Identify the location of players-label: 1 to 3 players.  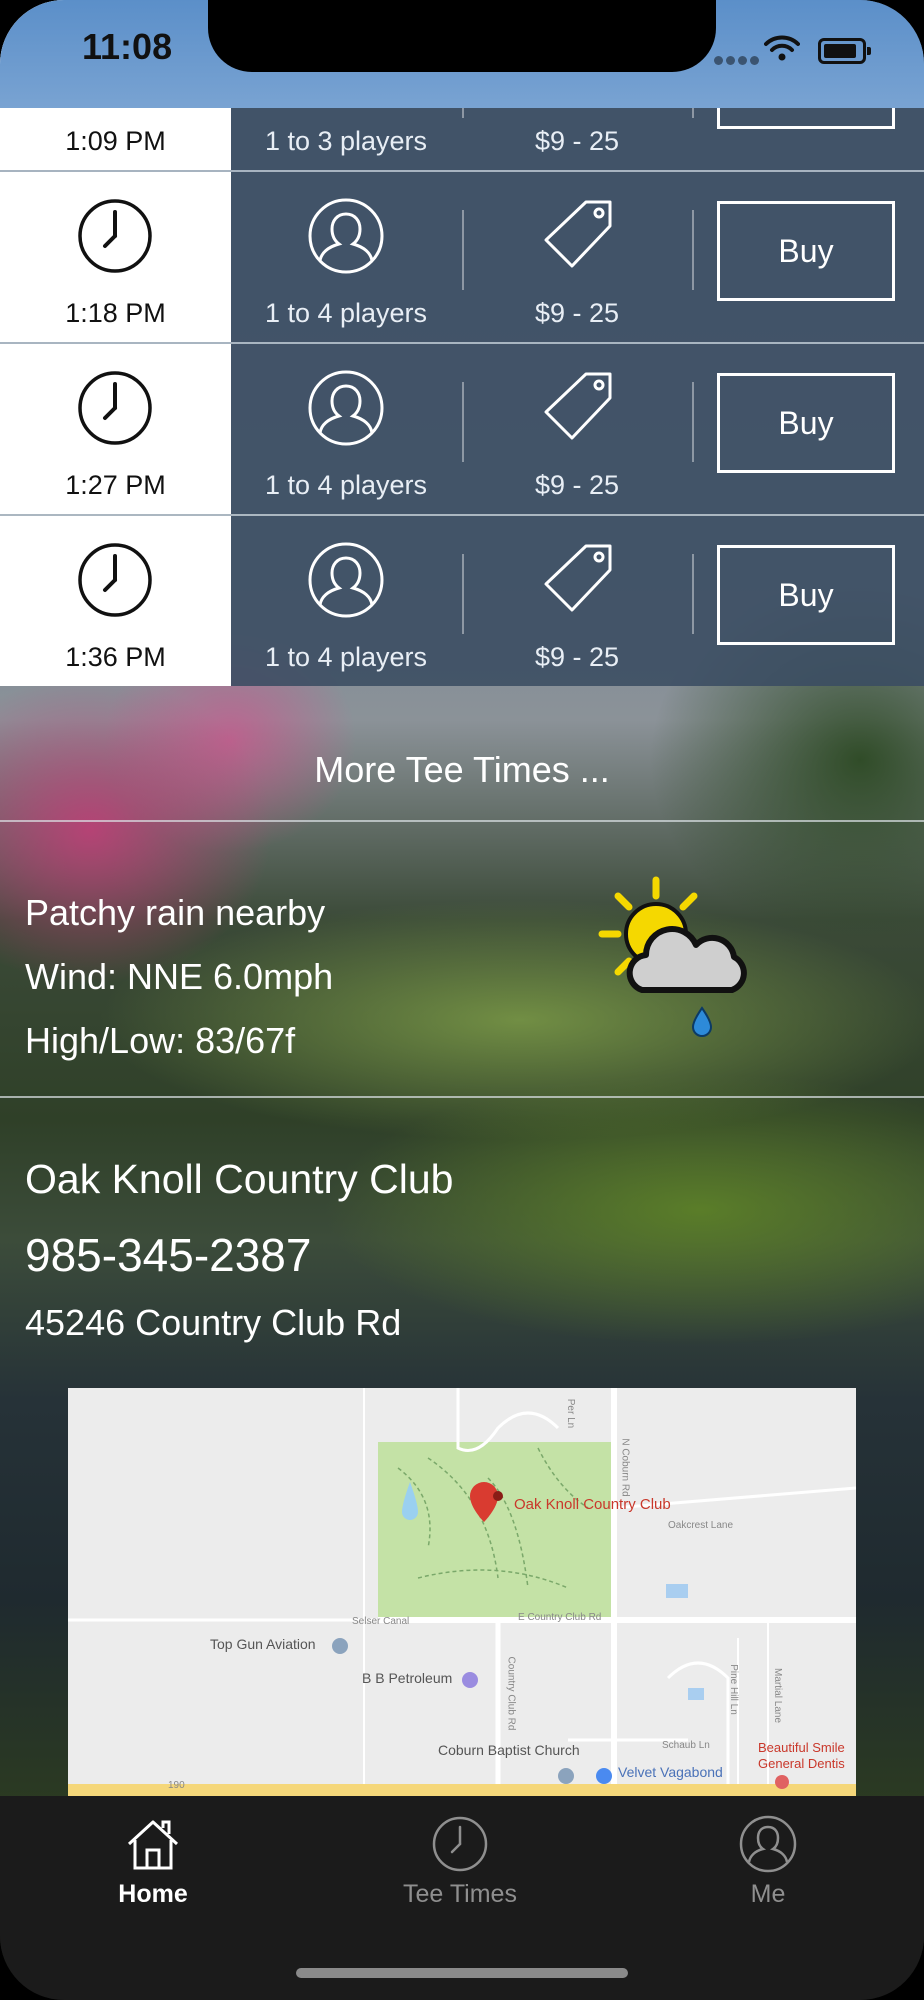
(346, 141).